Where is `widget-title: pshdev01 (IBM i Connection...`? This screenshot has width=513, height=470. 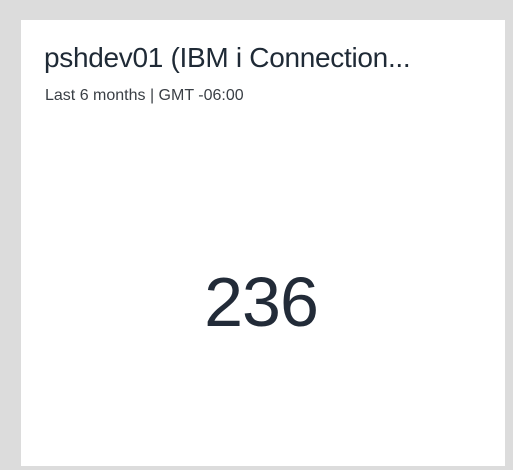 widget-title: pshdev01 (IBM i Connection... is located at coordinates (227, 57).